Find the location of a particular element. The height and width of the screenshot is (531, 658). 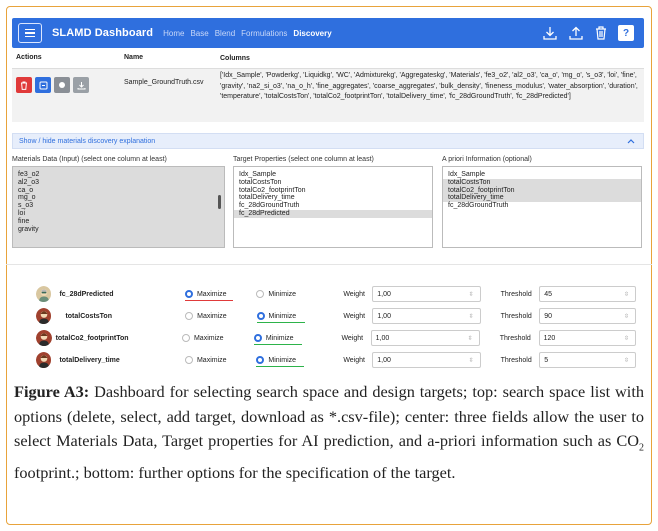

target-name: totalCo2_footprintTon is located at coordinates (92, 338).